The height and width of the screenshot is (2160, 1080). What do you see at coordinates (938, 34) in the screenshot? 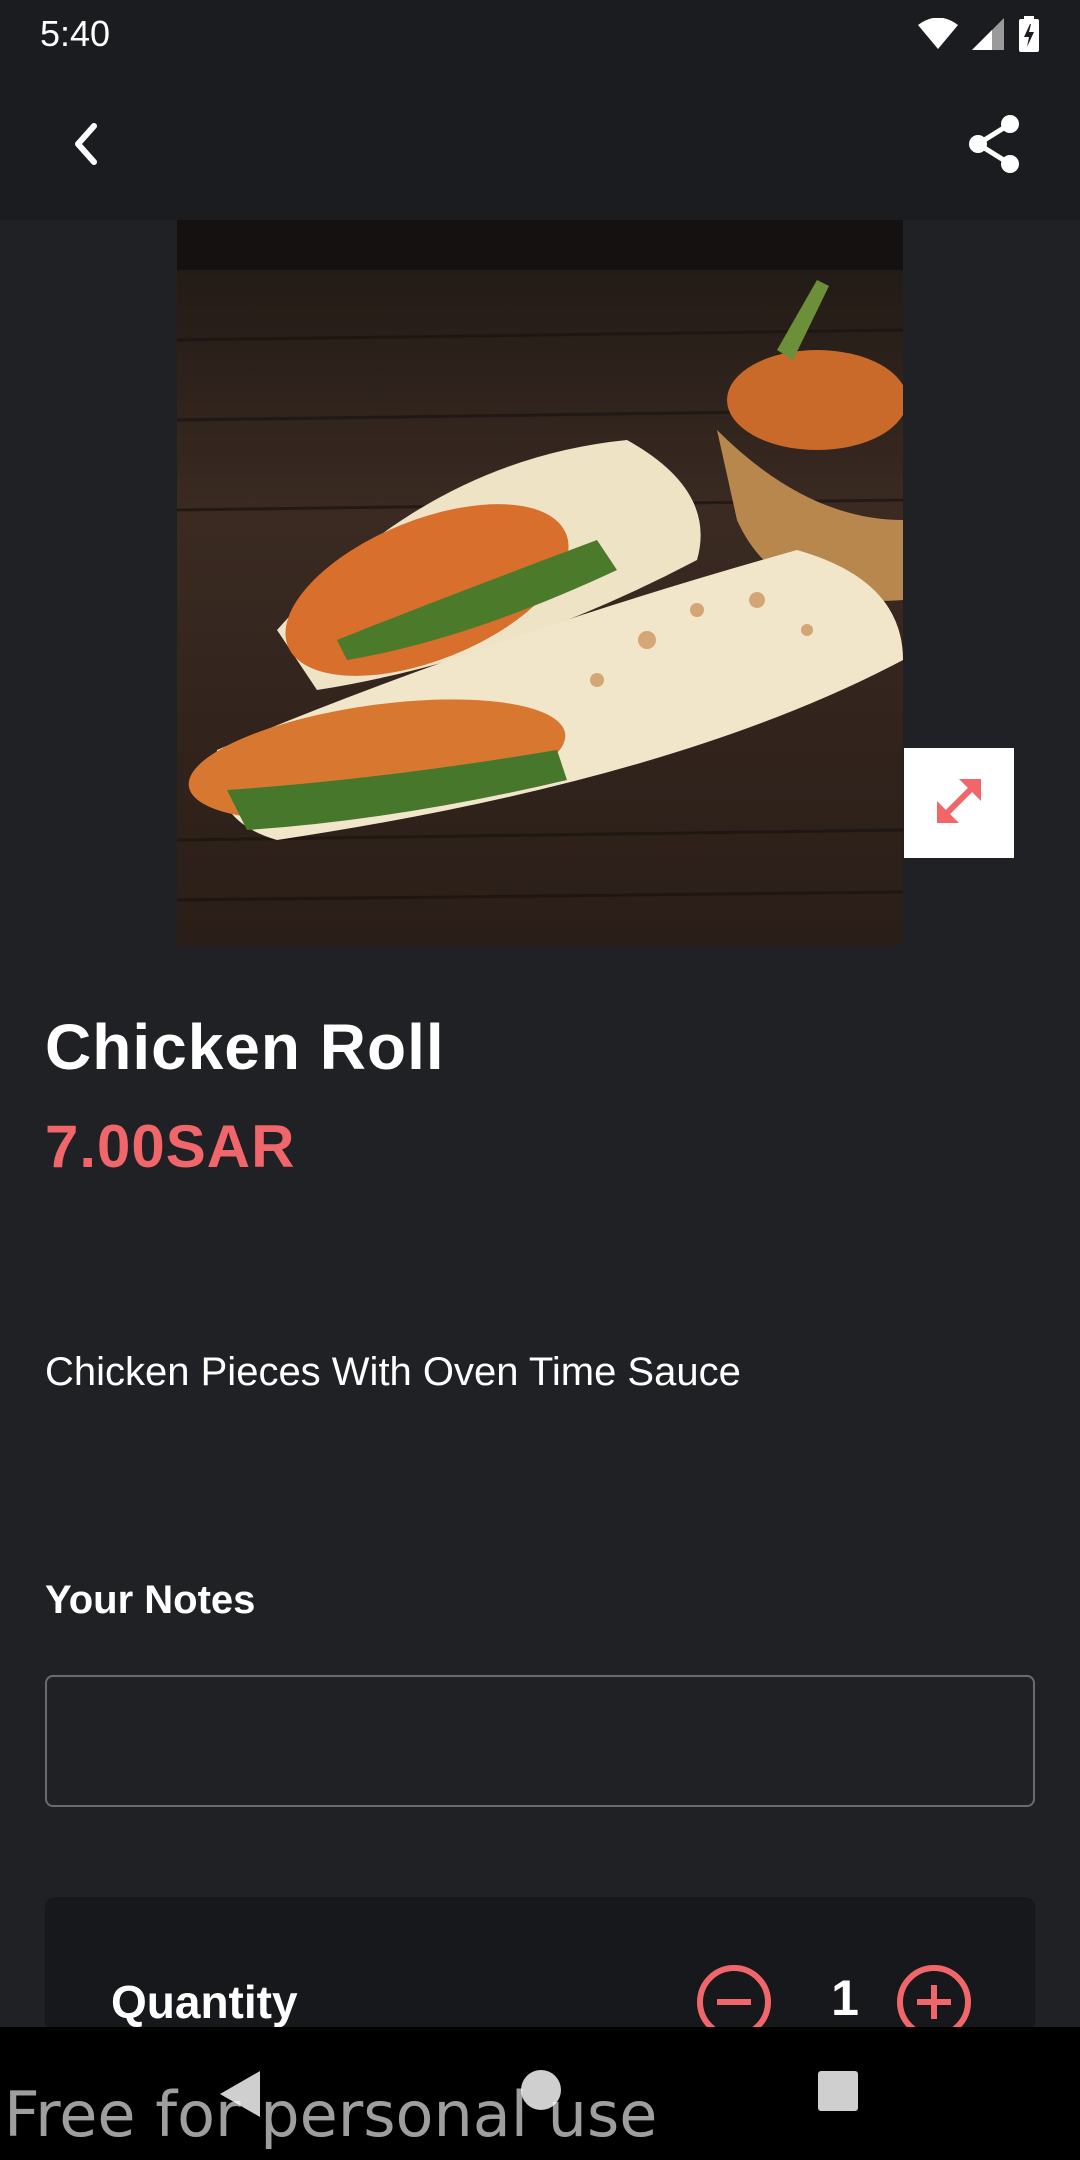
I see `wifi-icon` at bounding box center [938, 34].